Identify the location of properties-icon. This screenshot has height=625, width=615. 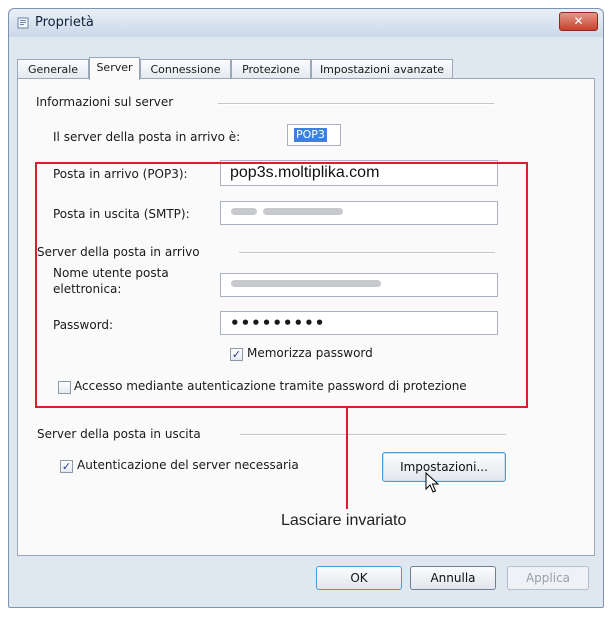
(23, 23).